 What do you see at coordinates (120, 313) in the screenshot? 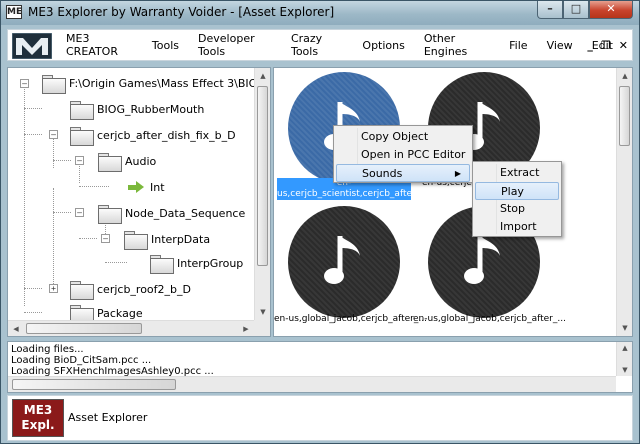
I see `tree-node-label: Package` at bounding box center [120, 313].